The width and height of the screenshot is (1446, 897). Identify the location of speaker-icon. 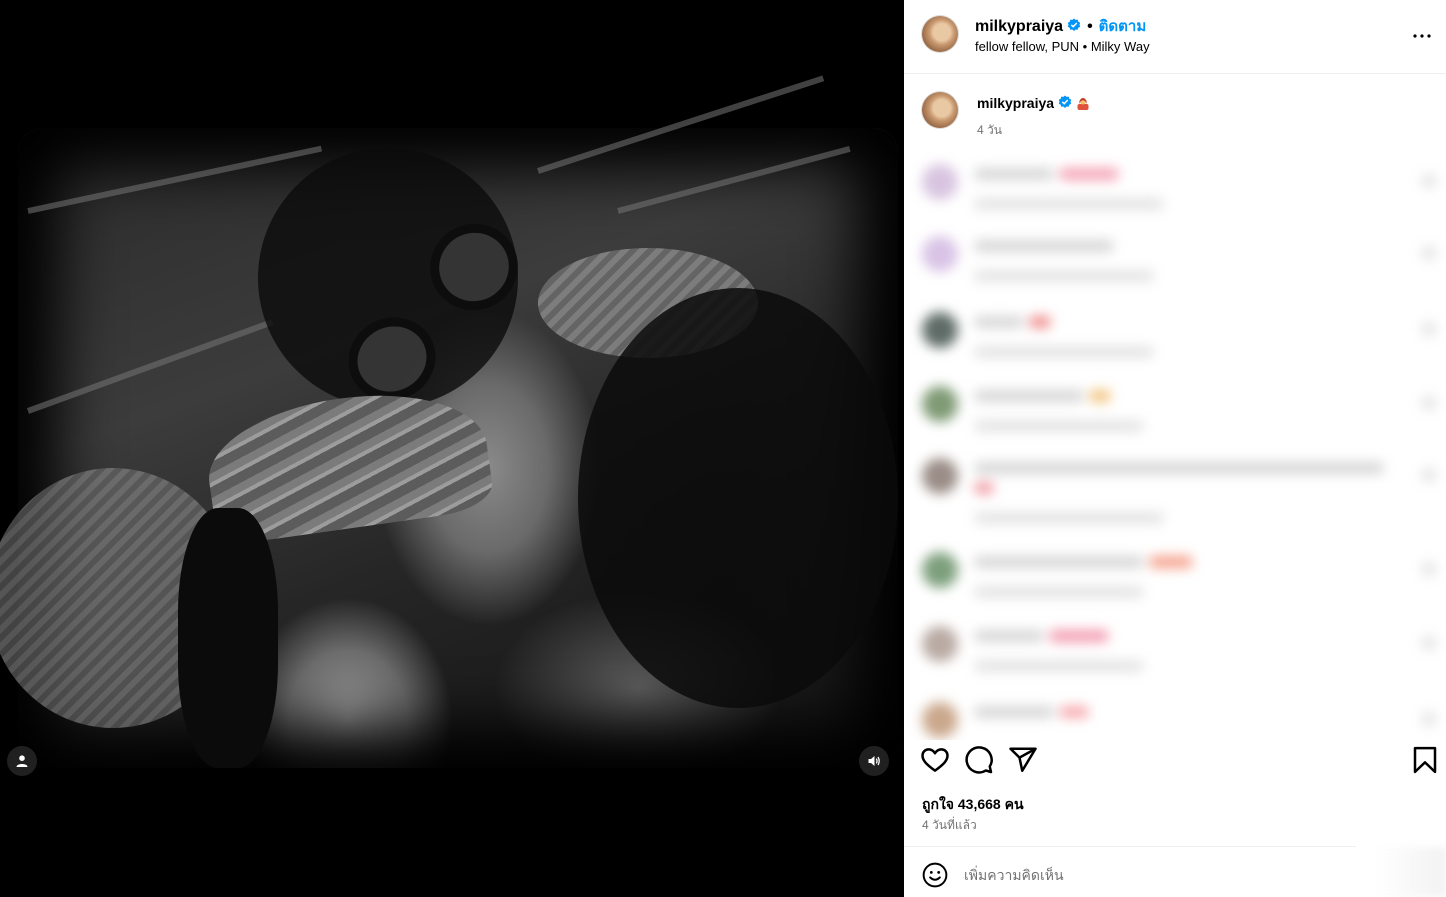
(874, 761).